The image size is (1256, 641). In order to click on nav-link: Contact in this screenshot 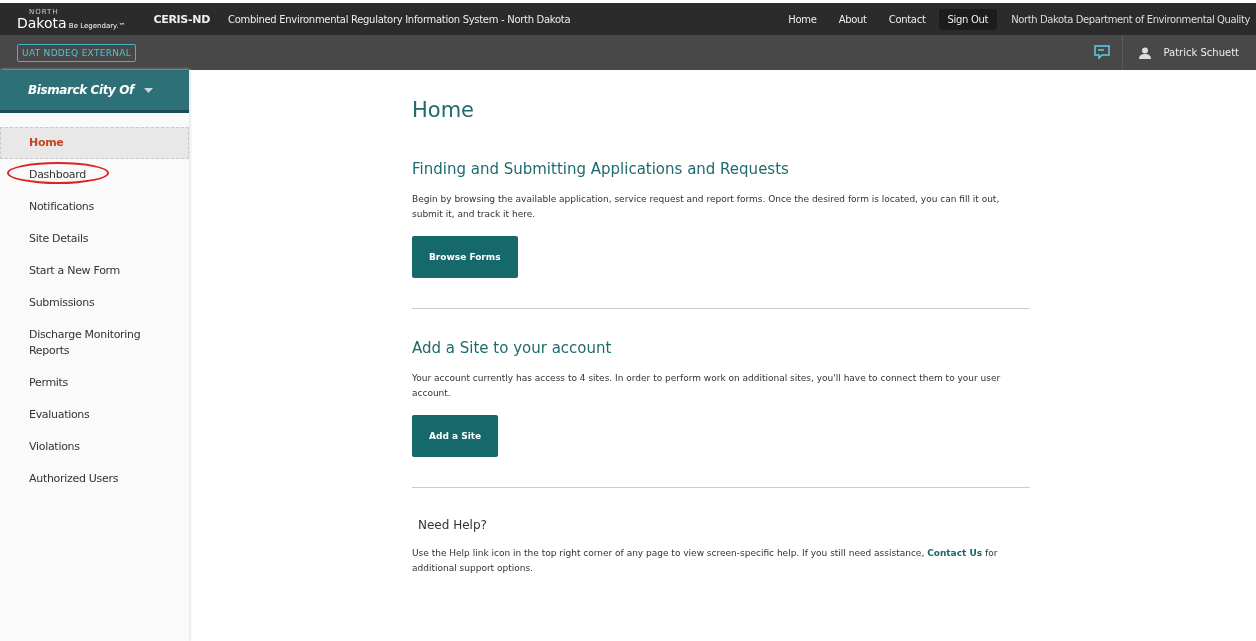, I will do `click(907, 19)`.